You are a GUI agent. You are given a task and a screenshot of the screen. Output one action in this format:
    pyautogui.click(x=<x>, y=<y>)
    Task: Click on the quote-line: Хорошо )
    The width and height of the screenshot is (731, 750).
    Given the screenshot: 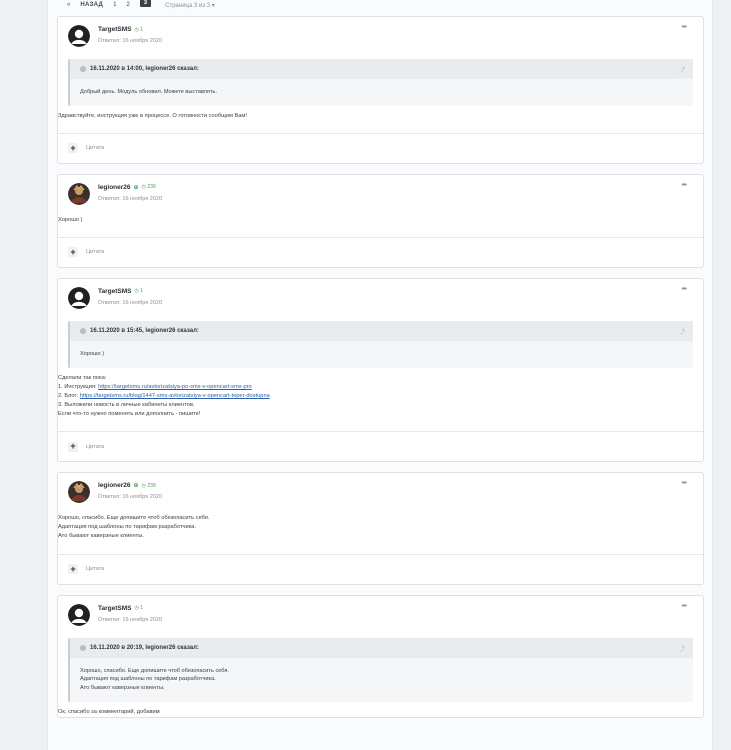 What is the action you would take?
    pyautogui.click(x=92, y=353)
    